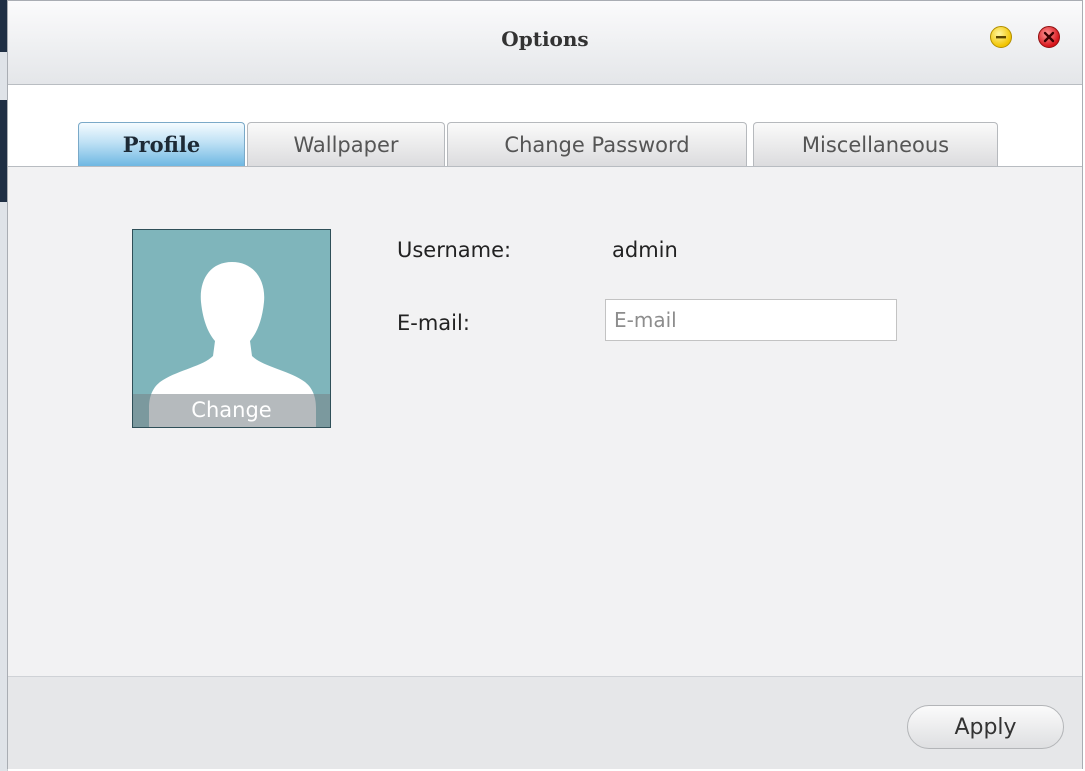  I want to click on tab-wallpaper: Wallpaper, so click(346, 144).